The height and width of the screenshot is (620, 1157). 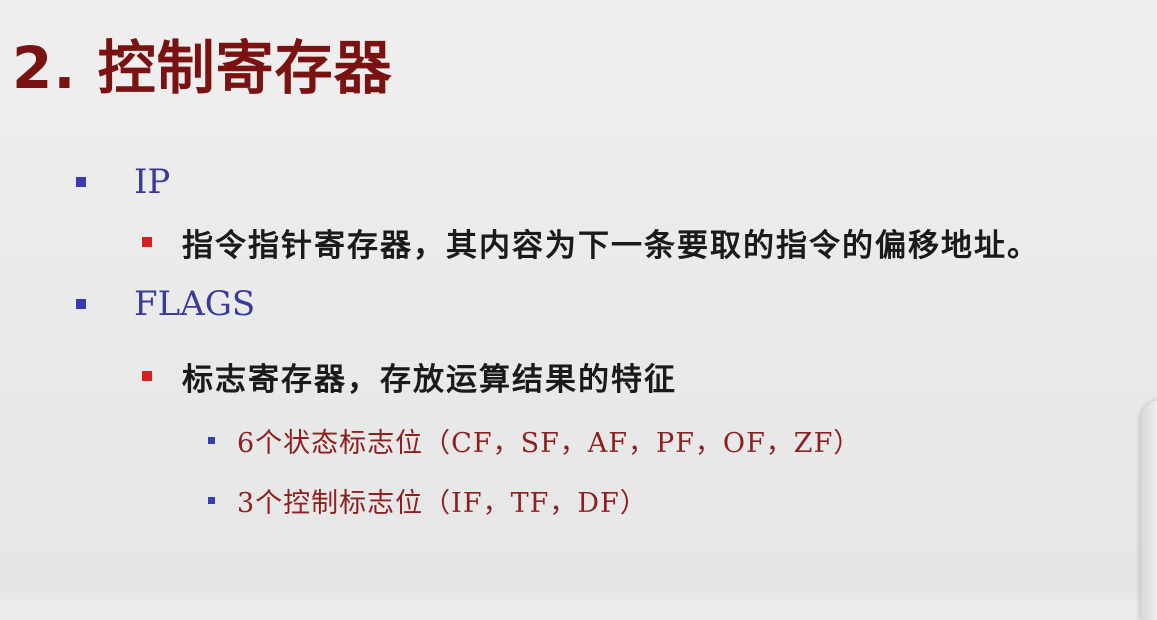 I want to click on list-item-label: 3个控制标志位（IF，TF，DF）, so click(x=442, y=503).